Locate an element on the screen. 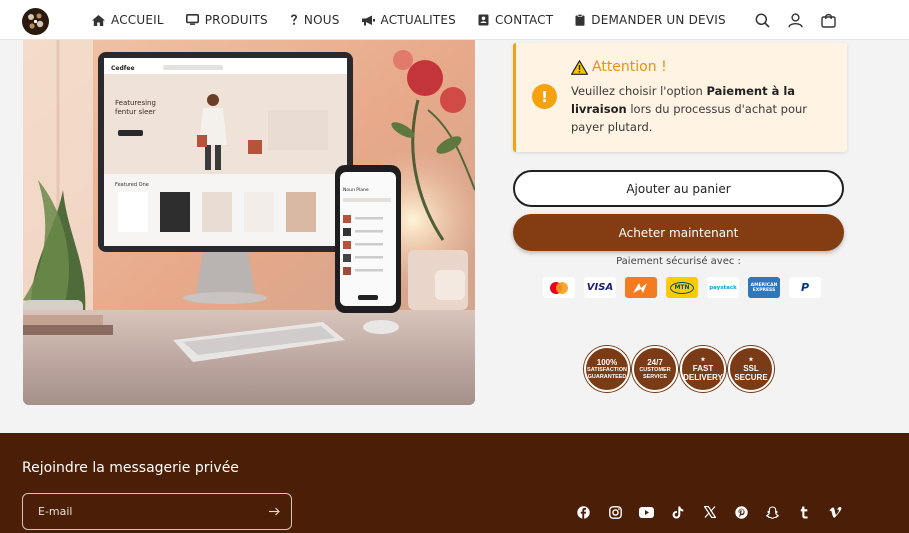  nav-item-nous: NOUS is located at coordinates (315, 20).